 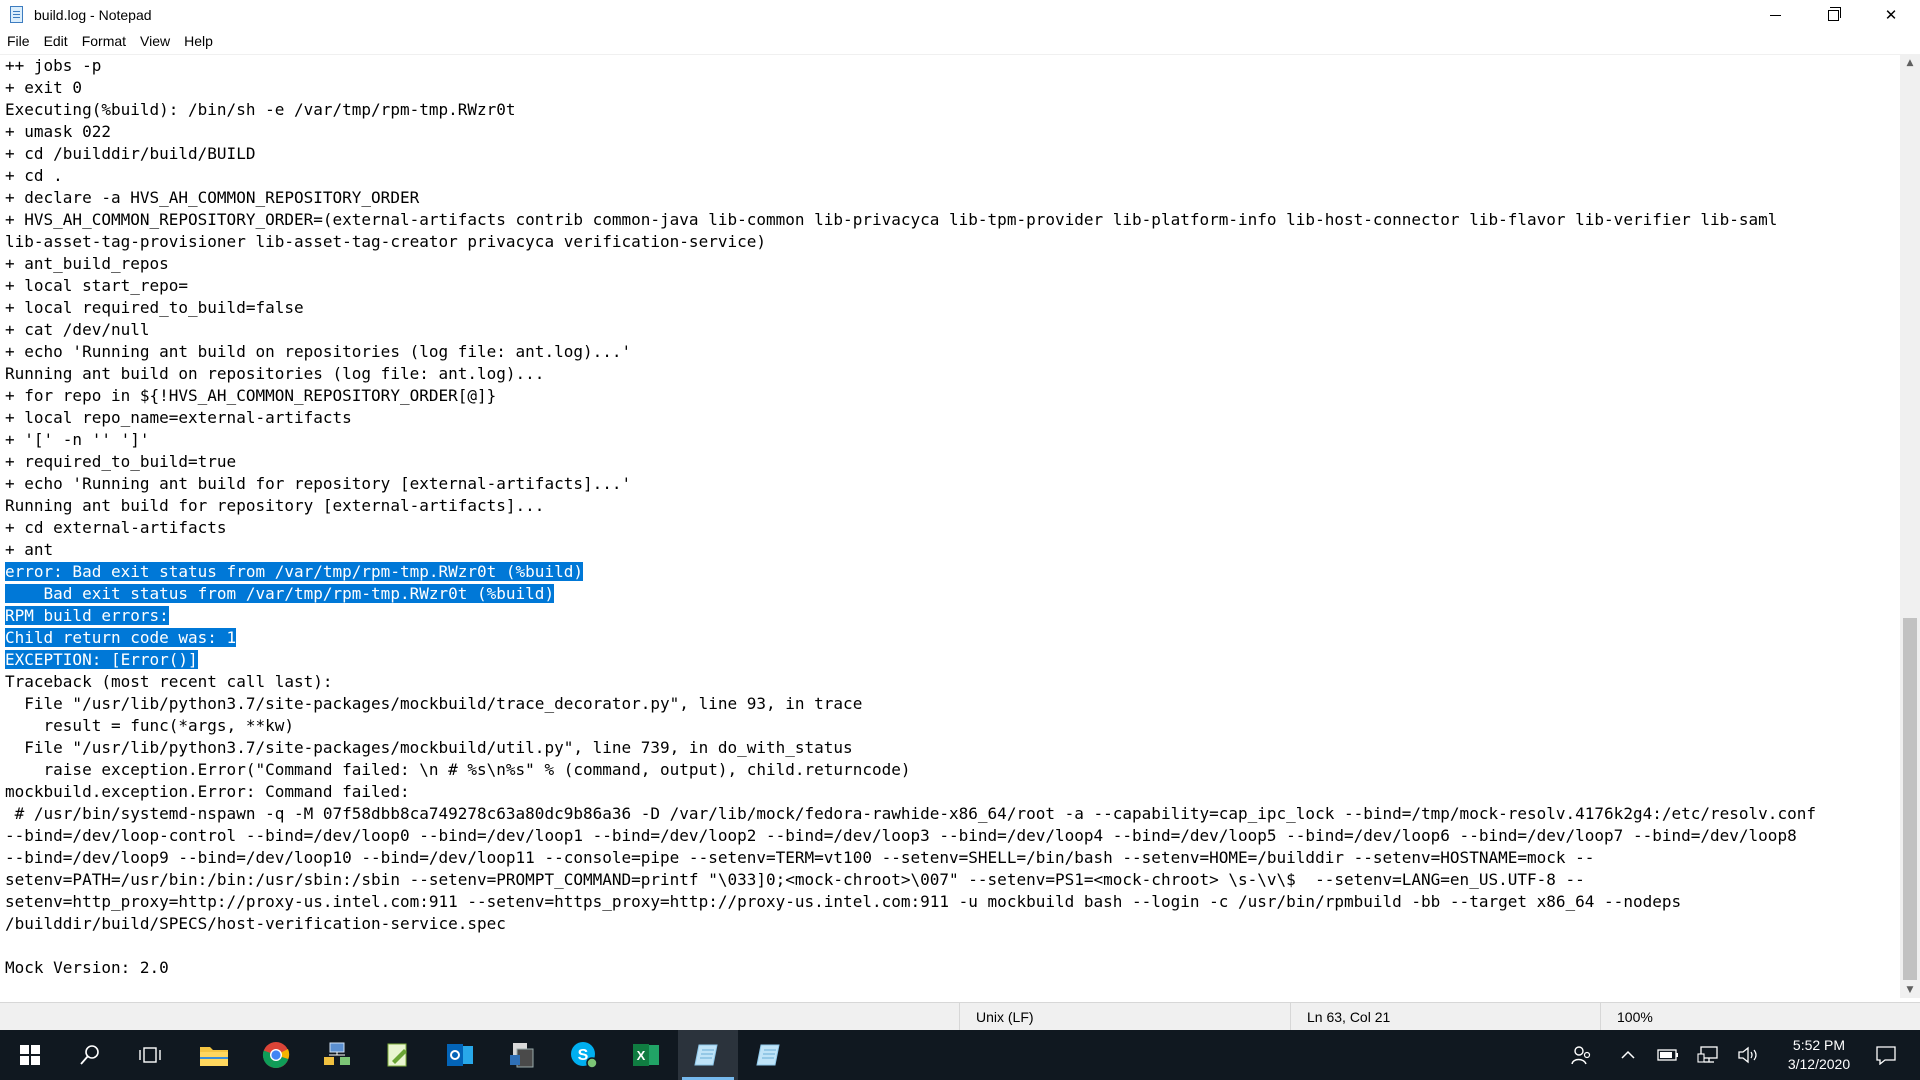 I want to click on scroll-thumb, so click(x=1910, y=799).